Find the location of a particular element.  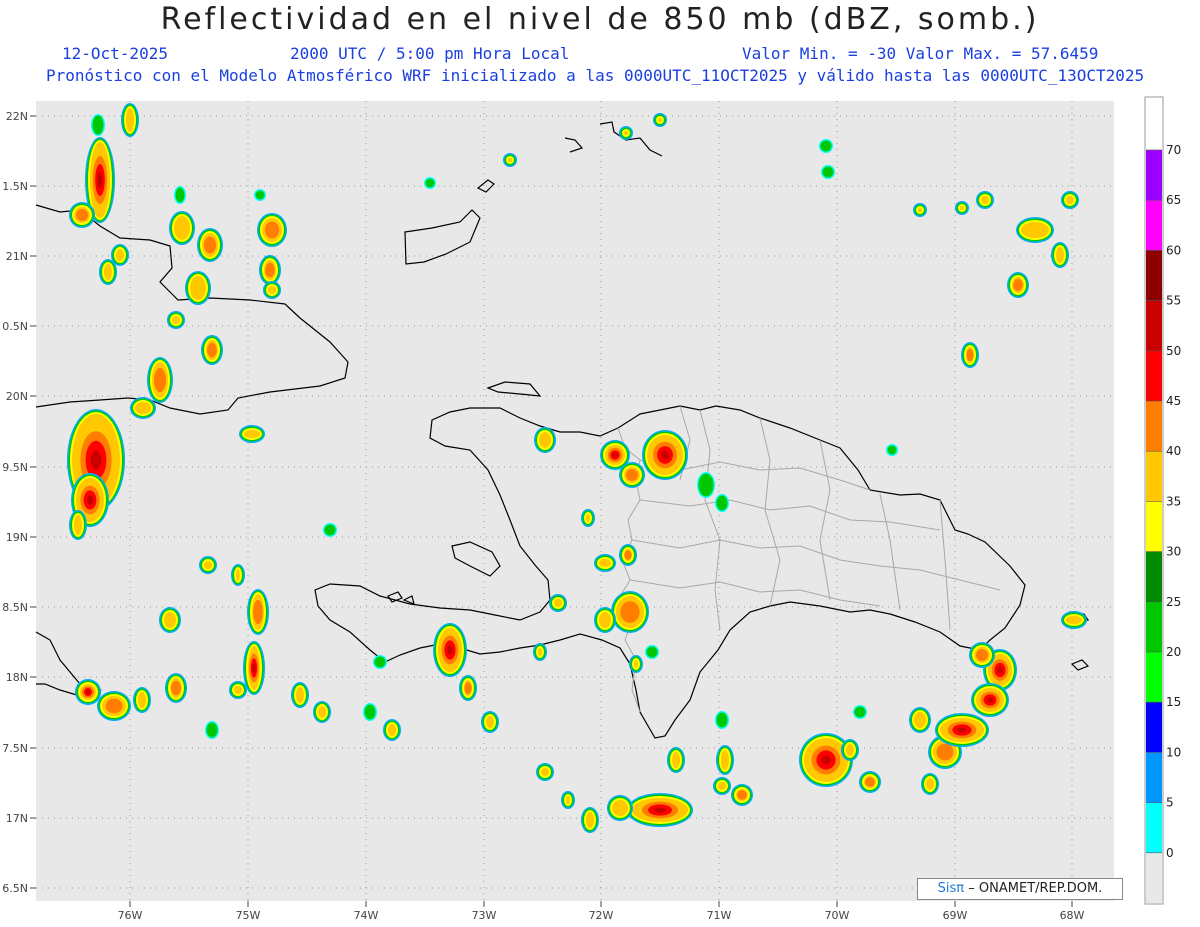

colorbar-label: 0 is located at coordinates (1170, 853).